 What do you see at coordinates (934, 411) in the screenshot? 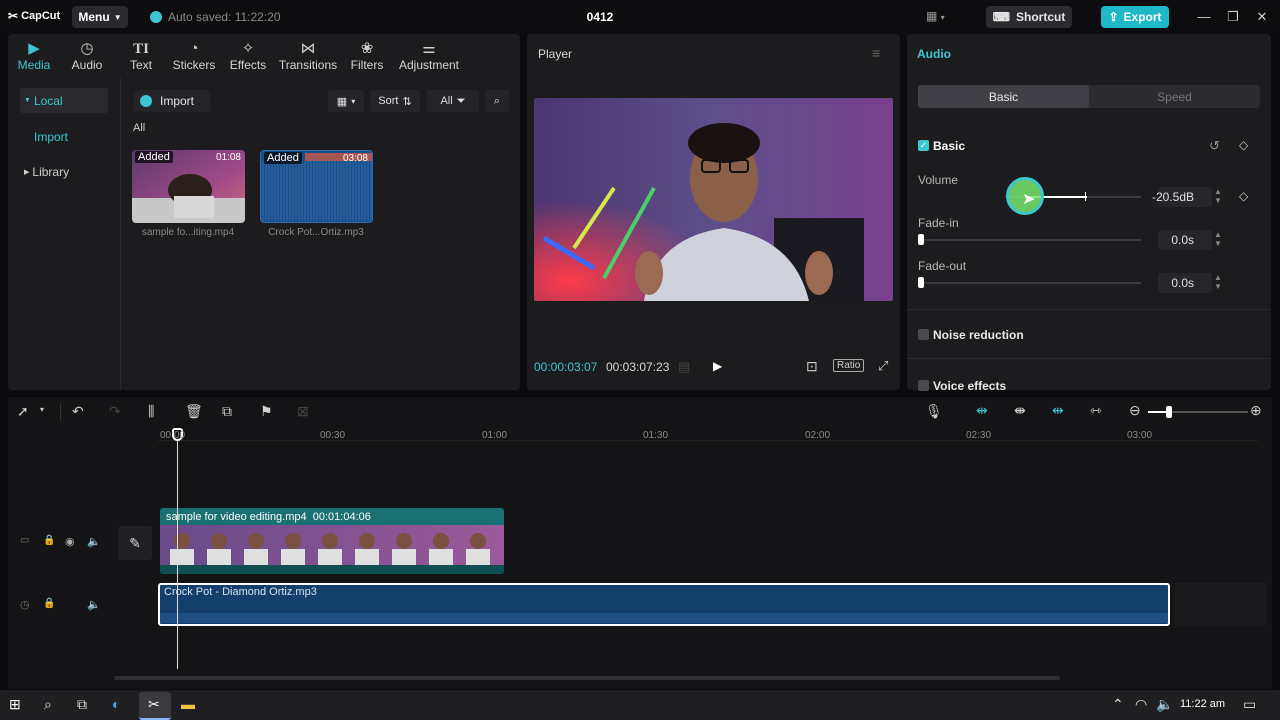
I see `microphone-icon: 🎙` at bounding box center [934, 411].